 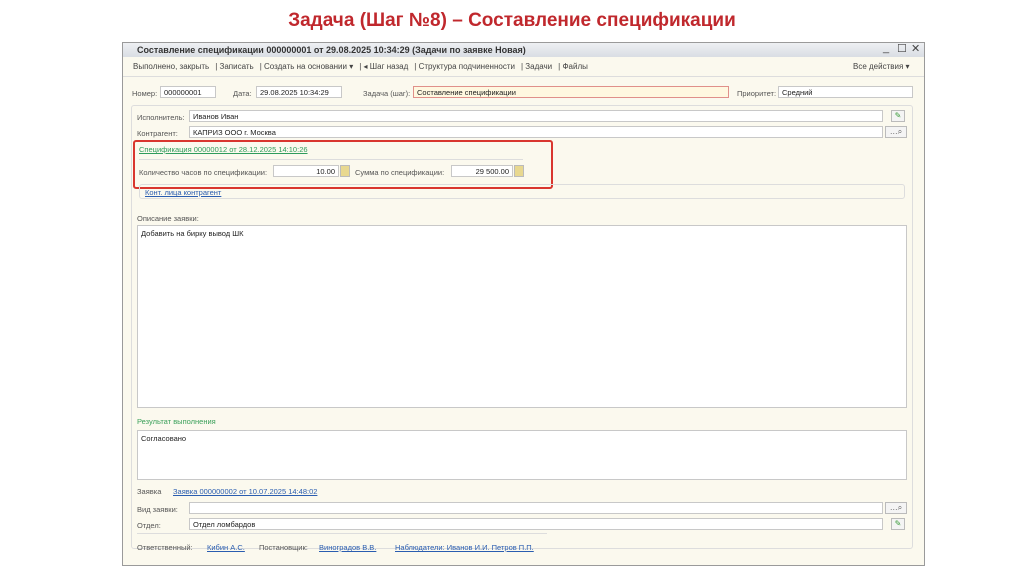 What do you see at coordinates (757, 93) in the screenshot?
I see `priority-label: Приоритет:` at bounding box center [757, 93].